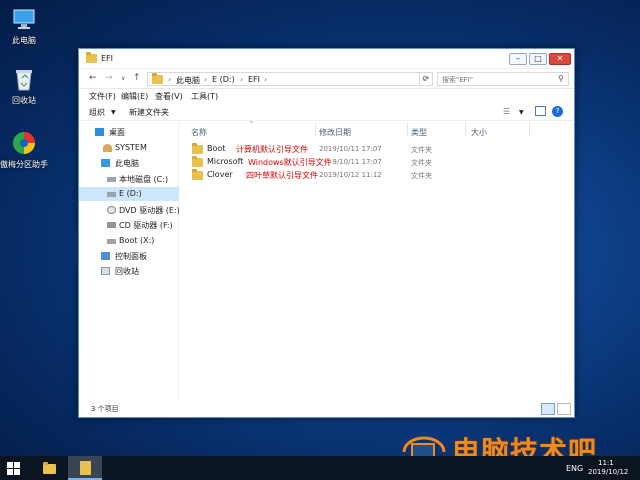 The height and width of the screenshot is (480, 640). I want to click on menu-view: 查看(V), so click(169, 96).